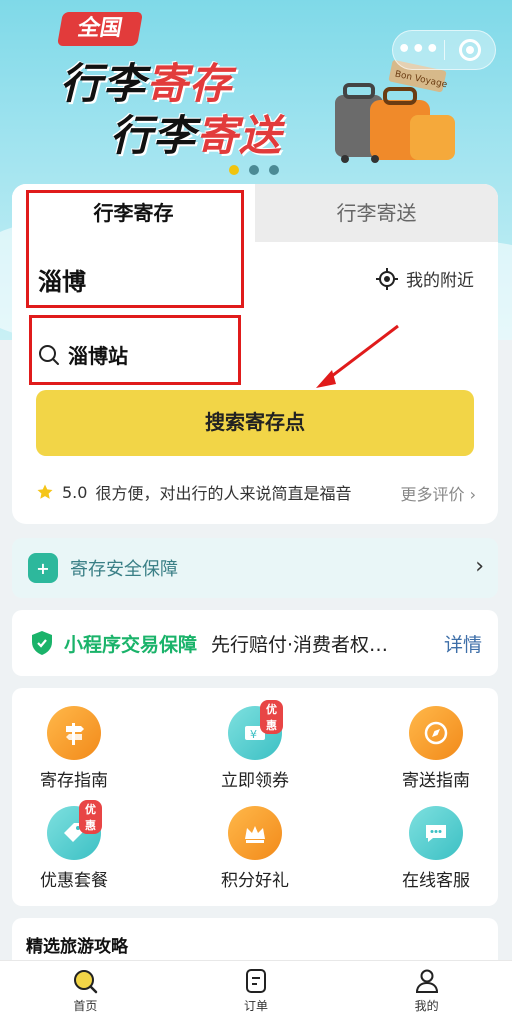 This screenshot has width=512, height=1024. What do you see at coordinates (387, 278) in the screenshot?
I see `locate-icon` at bounding box center [387, 278].